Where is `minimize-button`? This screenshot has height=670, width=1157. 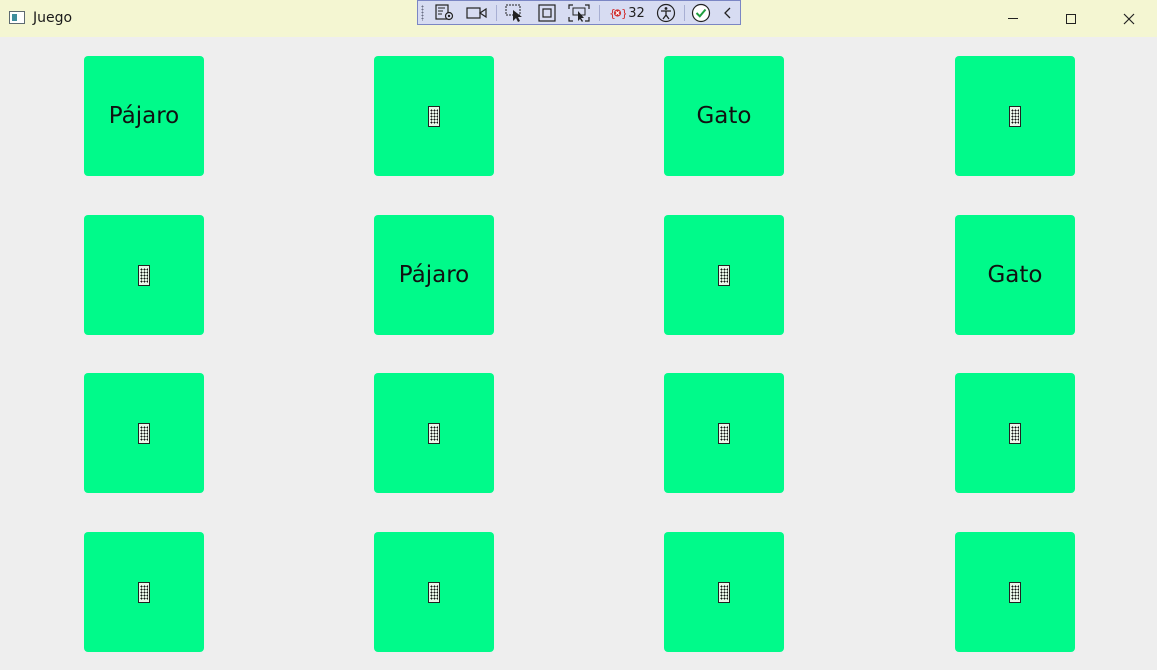 minimize-button is located at coordinates (1013, 18).